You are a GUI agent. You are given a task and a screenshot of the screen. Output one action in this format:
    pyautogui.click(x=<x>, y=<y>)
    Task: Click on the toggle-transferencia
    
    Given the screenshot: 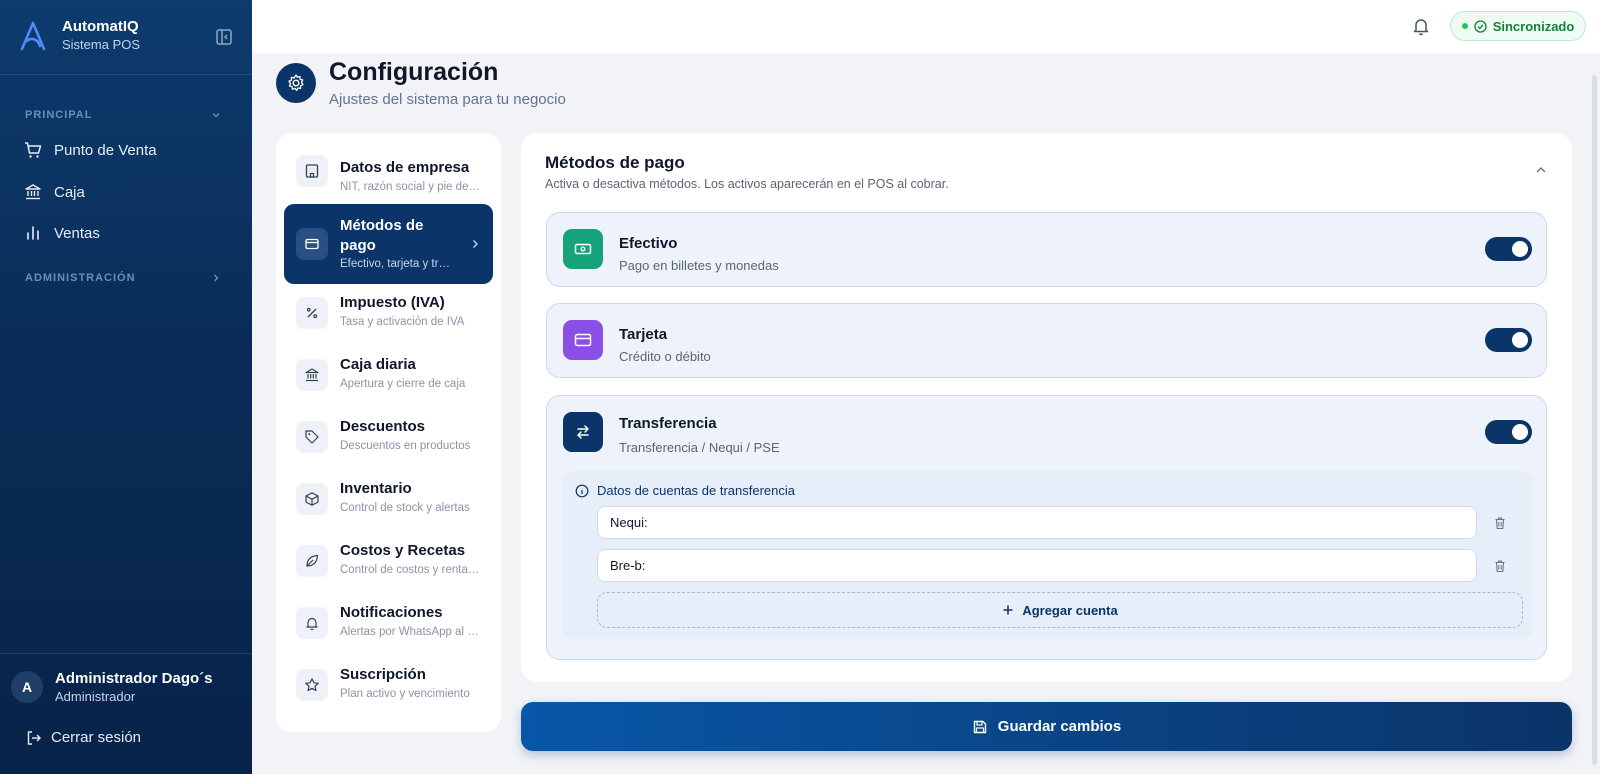 What is the action you would take?
    pyautogui.click(x=1508, y=432)
    